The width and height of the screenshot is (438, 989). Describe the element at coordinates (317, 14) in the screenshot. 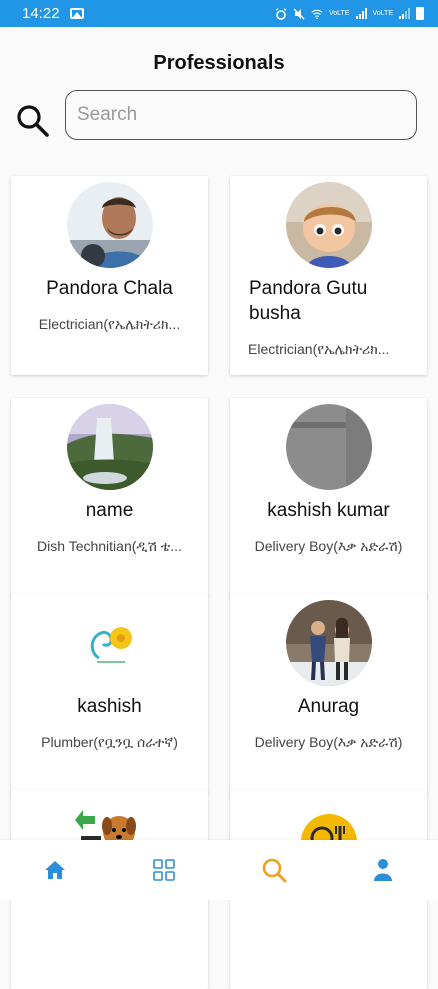

I see `wifi-icon` at that location.